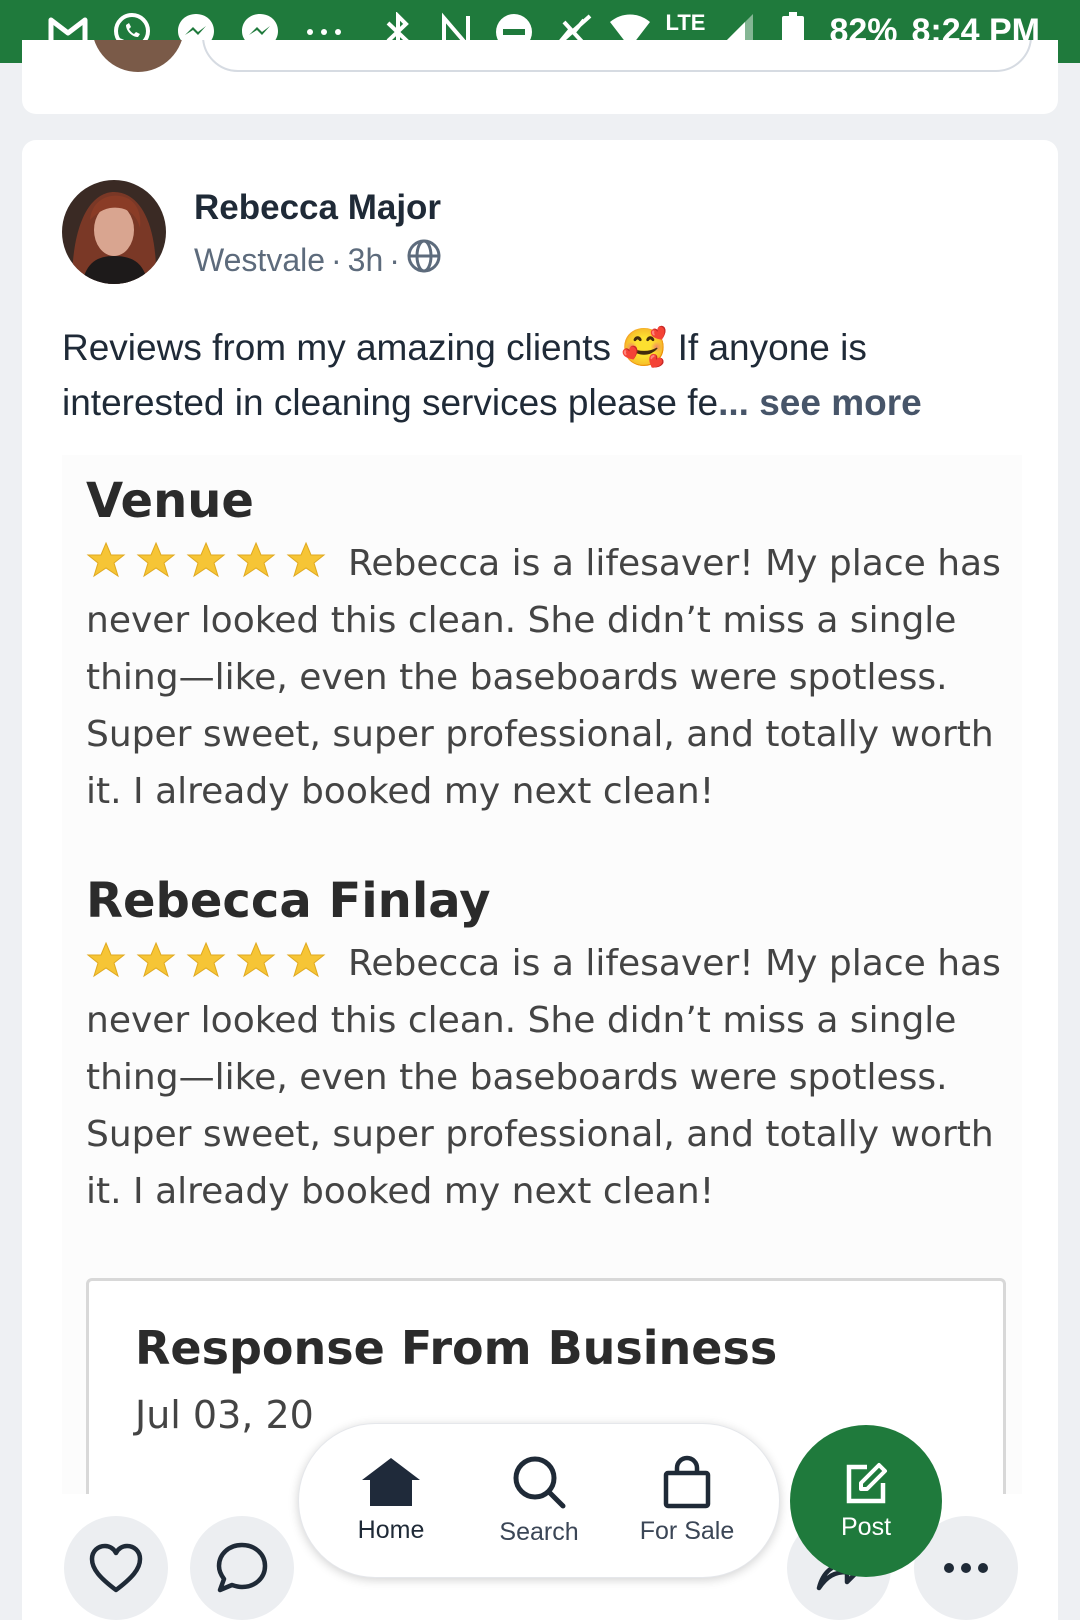 This screenshot has height=1620, width=1080. I want to click on previous-card, so click(540, 77).